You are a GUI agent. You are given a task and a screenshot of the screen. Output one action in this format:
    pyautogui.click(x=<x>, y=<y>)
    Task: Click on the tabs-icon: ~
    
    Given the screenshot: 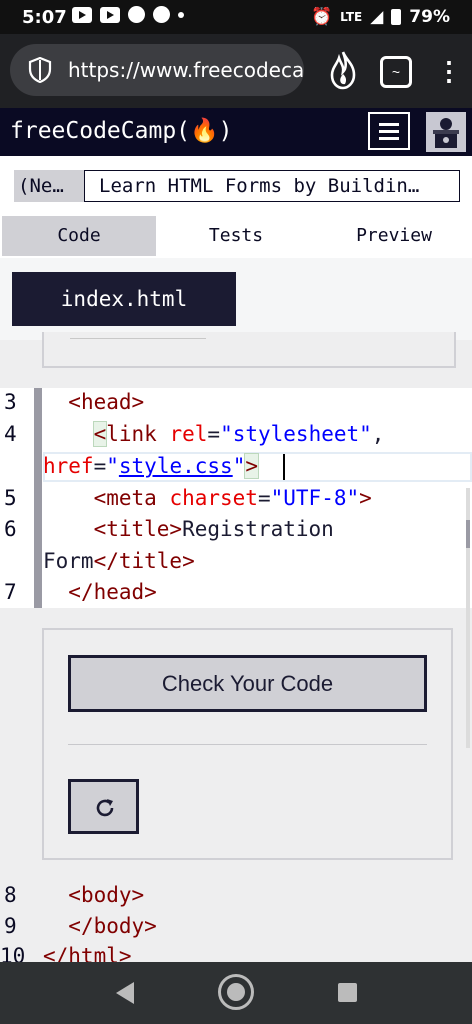 What is the action you would take?
    pyautogui.click(x=396, y=72)
    